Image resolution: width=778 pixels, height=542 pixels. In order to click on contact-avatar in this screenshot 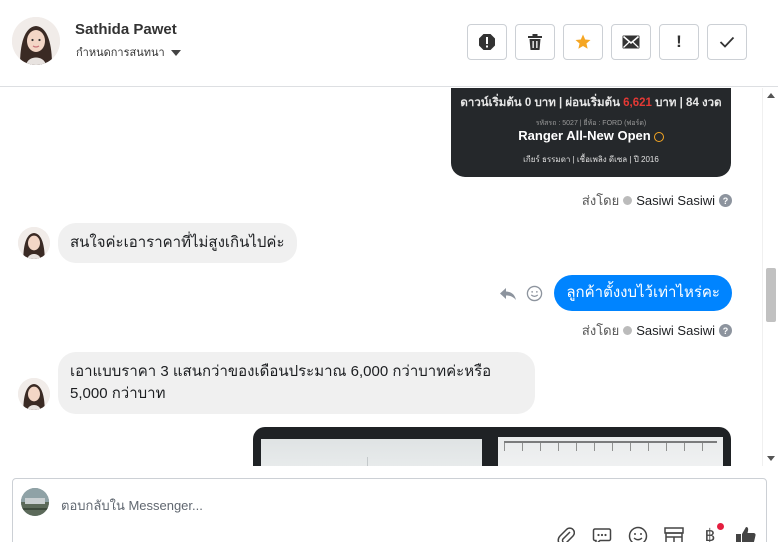, I will do `click(36, 41)`.